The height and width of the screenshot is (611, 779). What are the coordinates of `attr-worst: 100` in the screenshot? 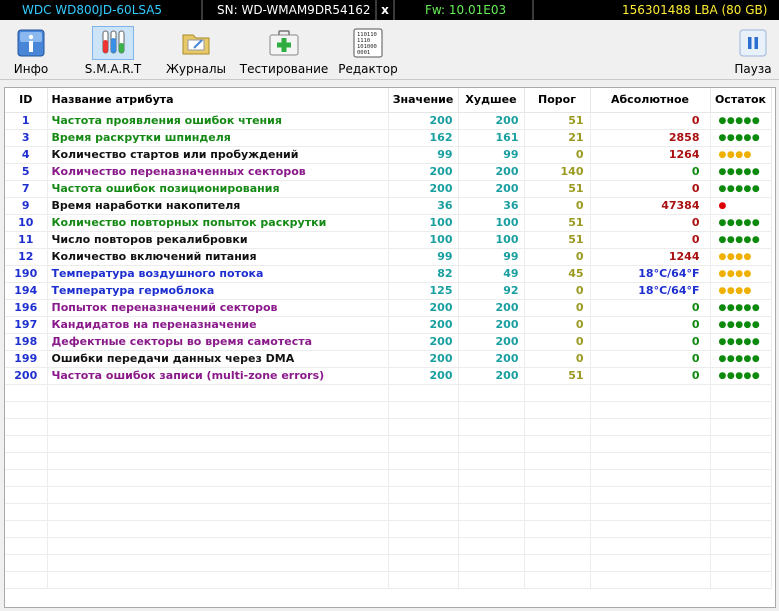 It's located at (491, 223).